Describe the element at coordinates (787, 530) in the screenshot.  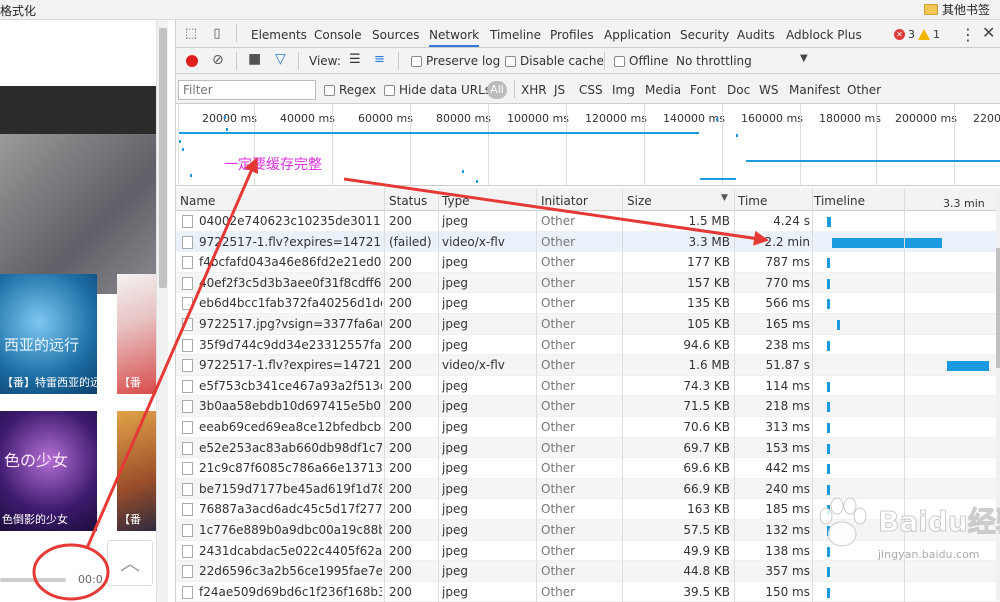
I see `request-time: 132 ms` at that location.